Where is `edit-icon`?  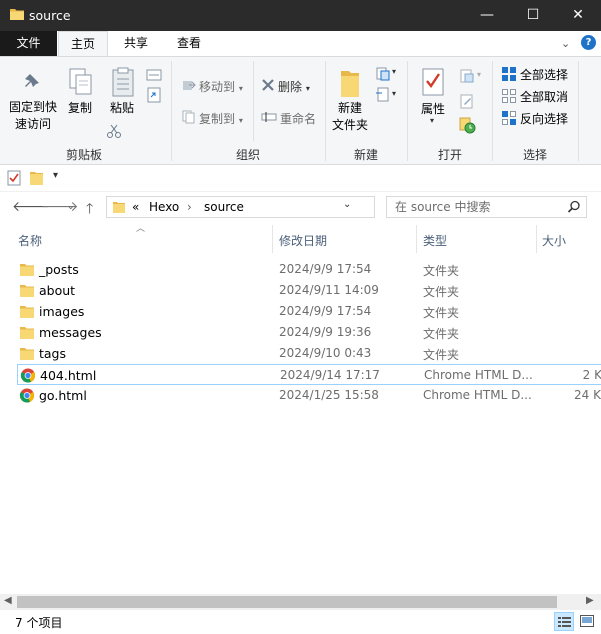
edit-icon is located at coordinates (467, 101).